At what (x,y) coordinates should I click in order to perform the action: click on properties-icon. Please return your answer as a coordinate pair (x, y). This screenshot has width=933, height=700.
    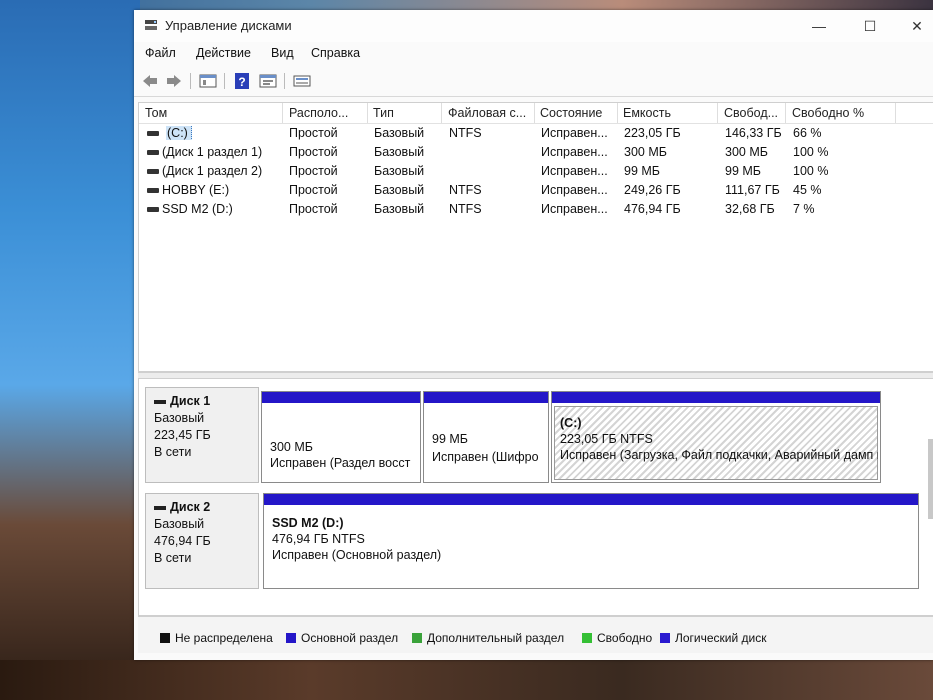
    Looking at the image, I should click on (268, 81).